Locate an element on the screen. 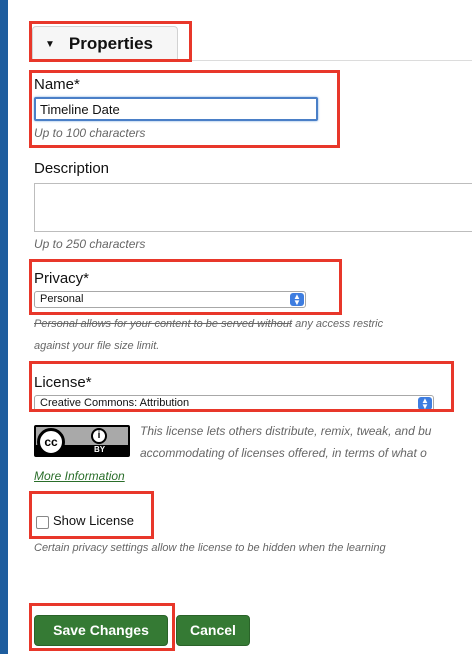 The image size is (472, 654). highlight-show-license is located at coordinates (91, 515).